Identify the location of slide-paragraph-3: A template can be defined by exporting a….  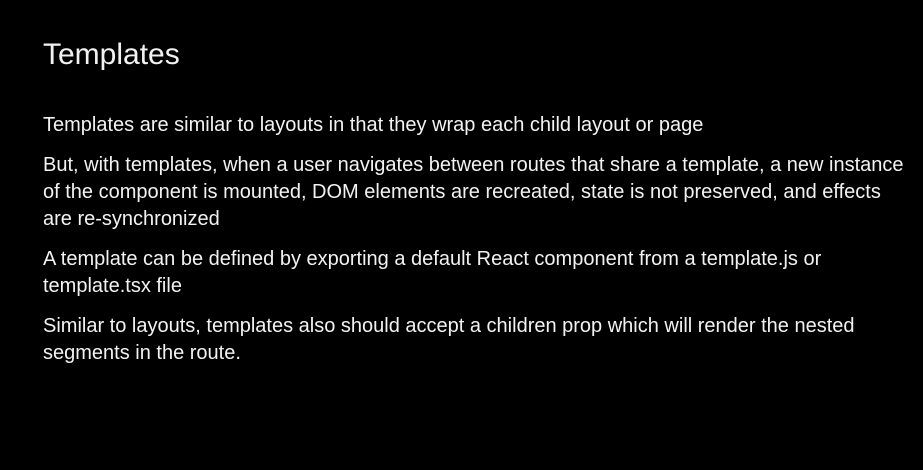
(432, 272).